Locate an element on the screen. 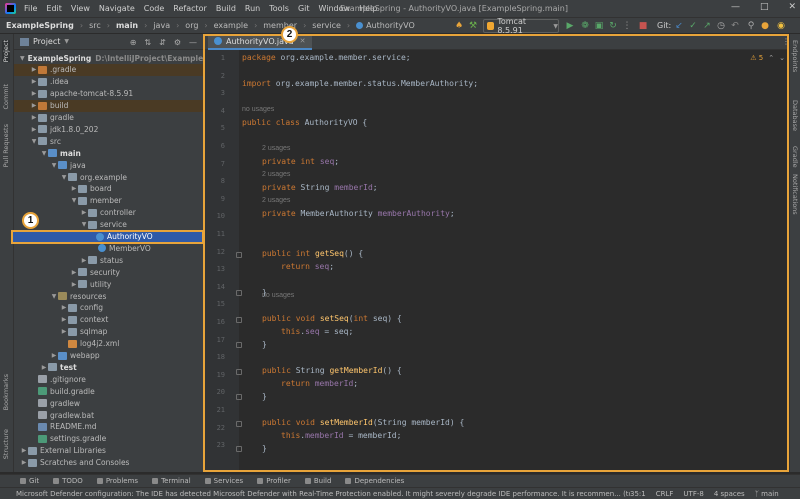 Image resolution: width=800 pixels, height=499 pixels. tree-item: AuthorityVO is located at coordinates (107, 236).